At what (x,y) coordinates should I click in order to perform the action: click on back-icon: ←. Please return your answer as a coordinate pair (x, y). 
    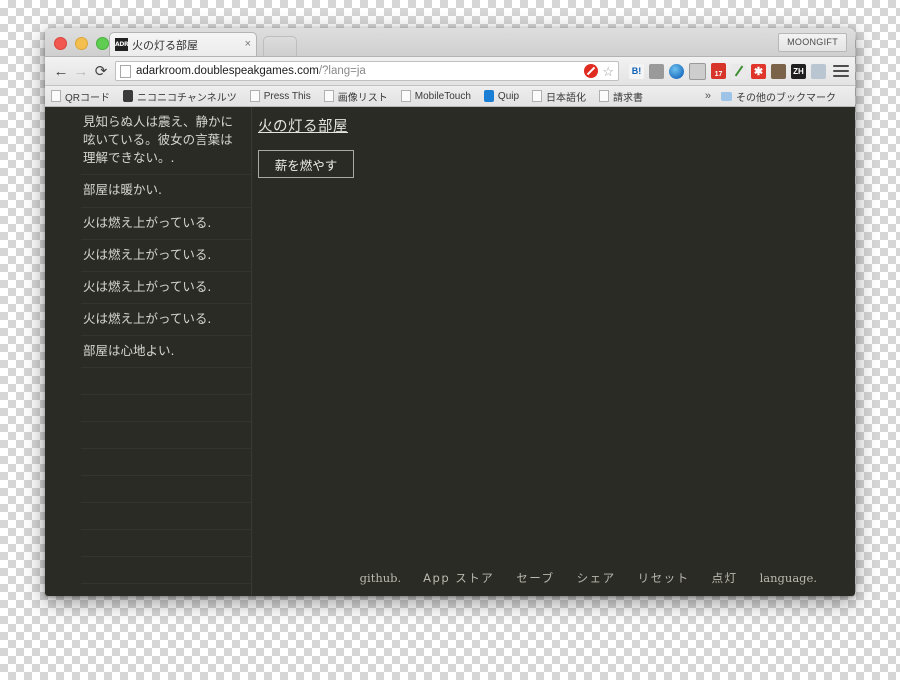
    Looking at the image, I should click on (61, 71).